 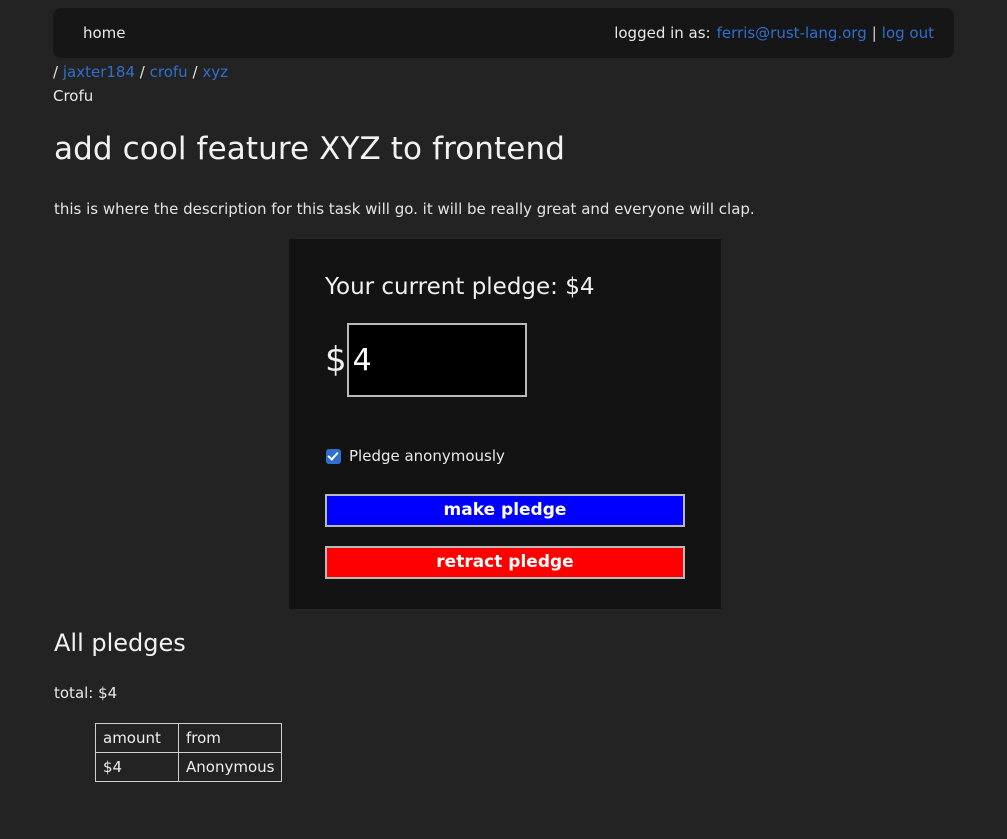 I want to click on breadcrumb-slash-1: /, so click(x=142, y=72).